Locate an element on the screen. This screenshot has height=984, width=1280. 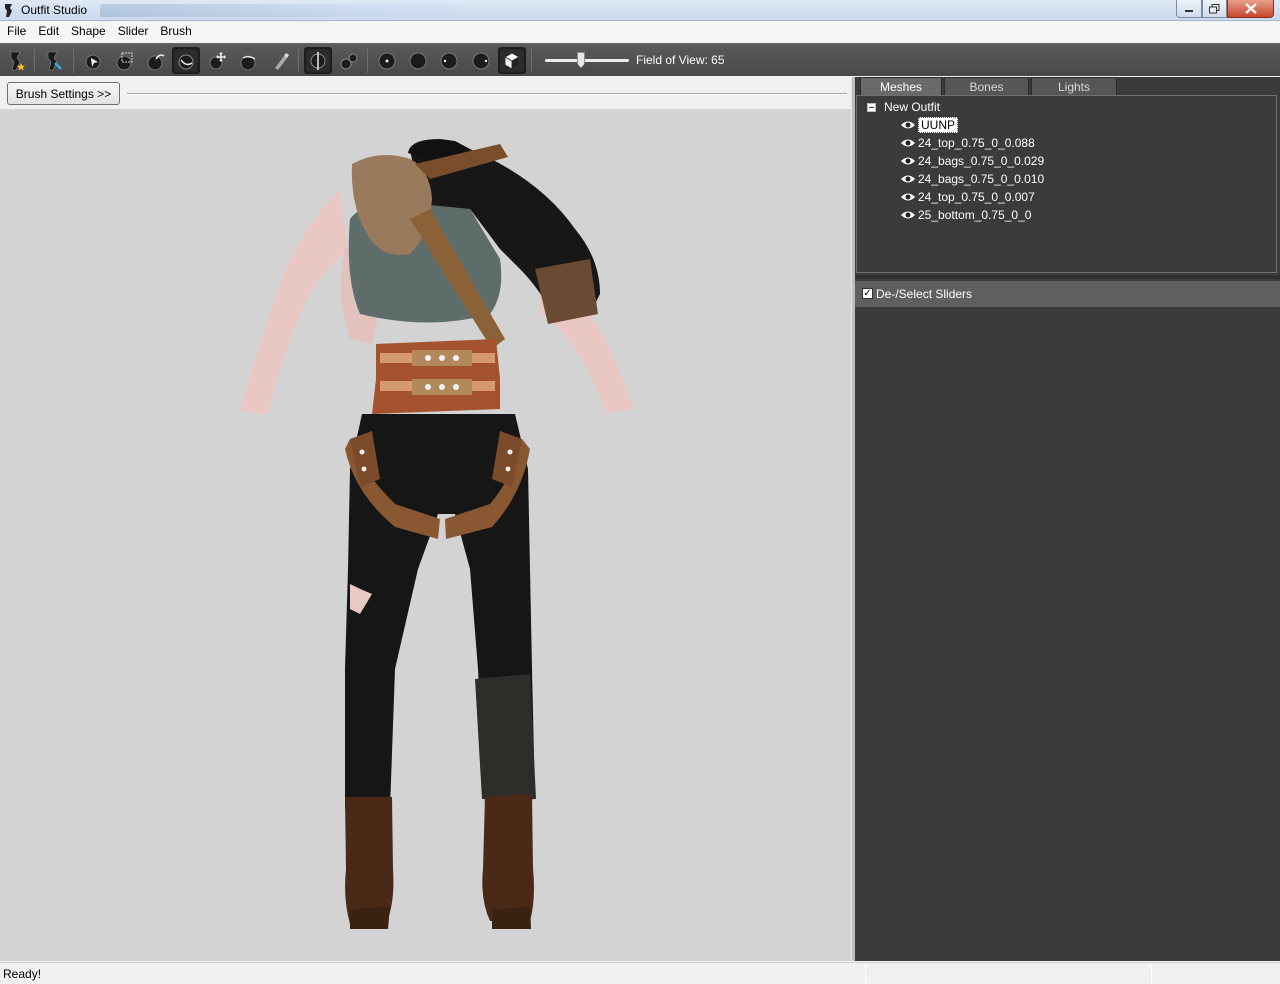
blurred-title-path is located at coordinates (310, 10).